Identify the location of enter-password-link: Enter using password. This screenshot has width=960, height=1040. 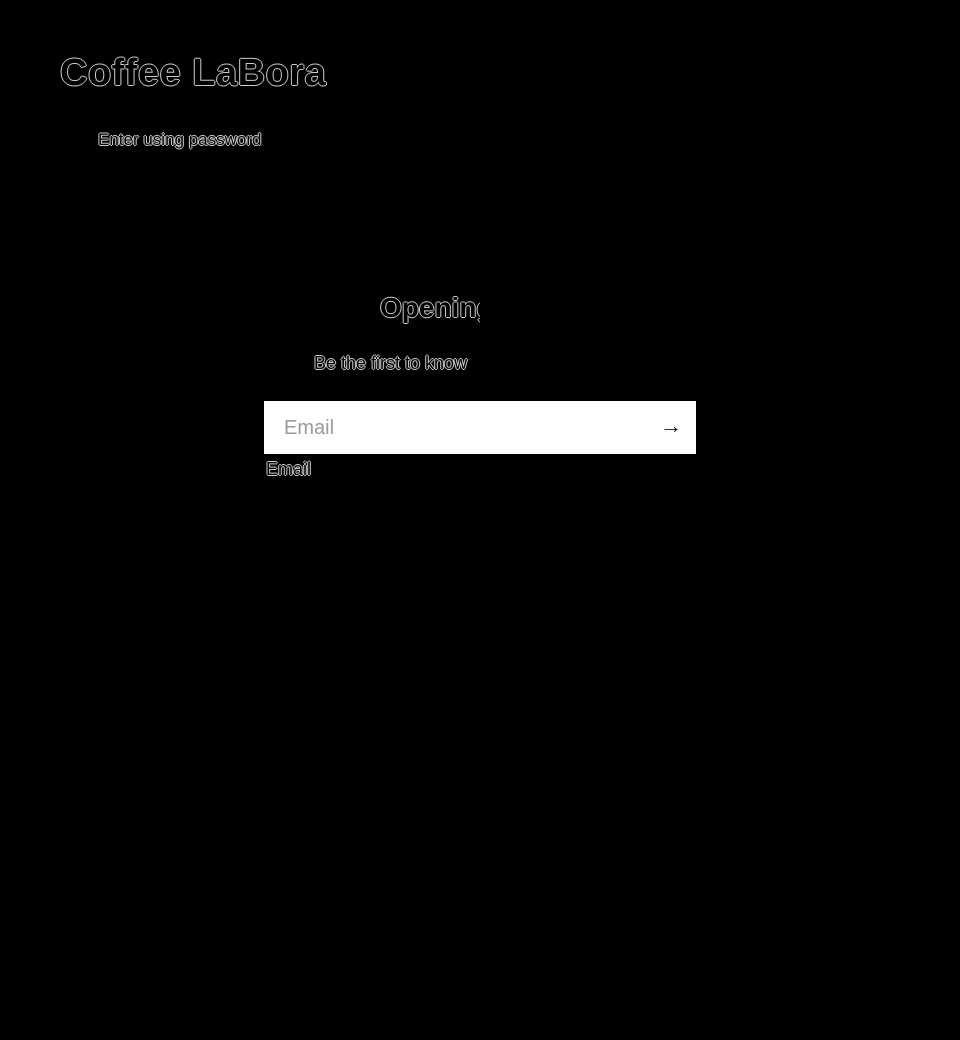
(179, 140).